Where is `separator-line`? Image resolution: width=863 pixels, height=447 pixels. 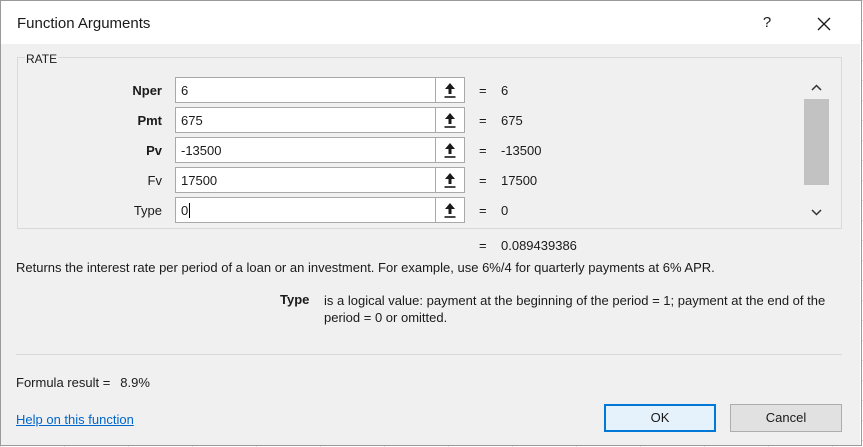 separator-line is located at coordinates (429, 354).